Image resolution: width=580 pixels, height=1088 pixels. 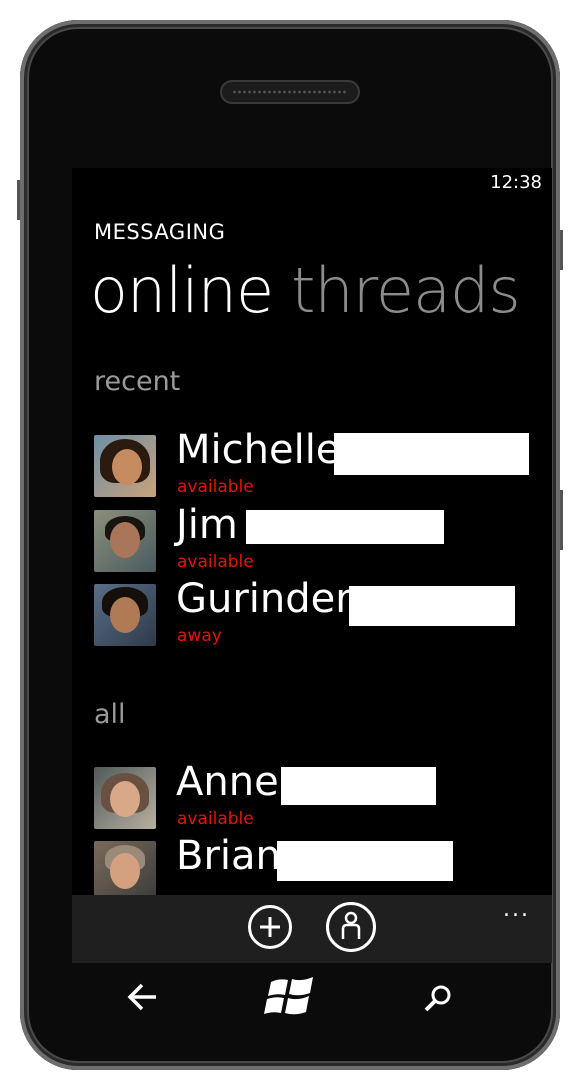 I want to click on contact-item: Michelle available, so click(x=319, y=464).